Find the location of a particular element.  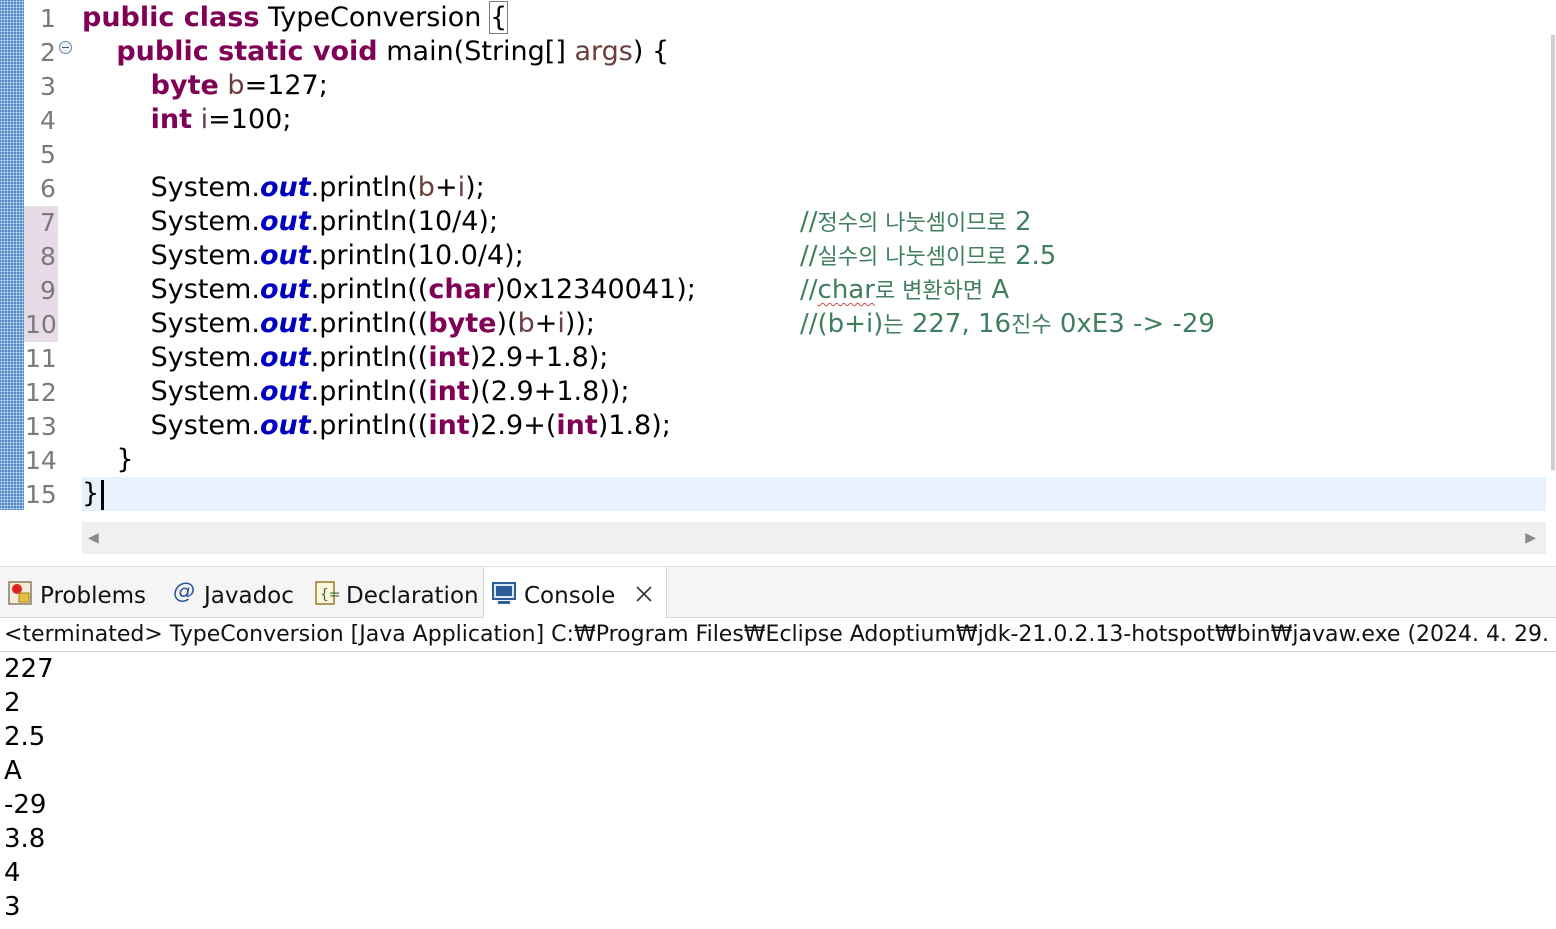

code-token: public static void is located at coordinates (247, 51).